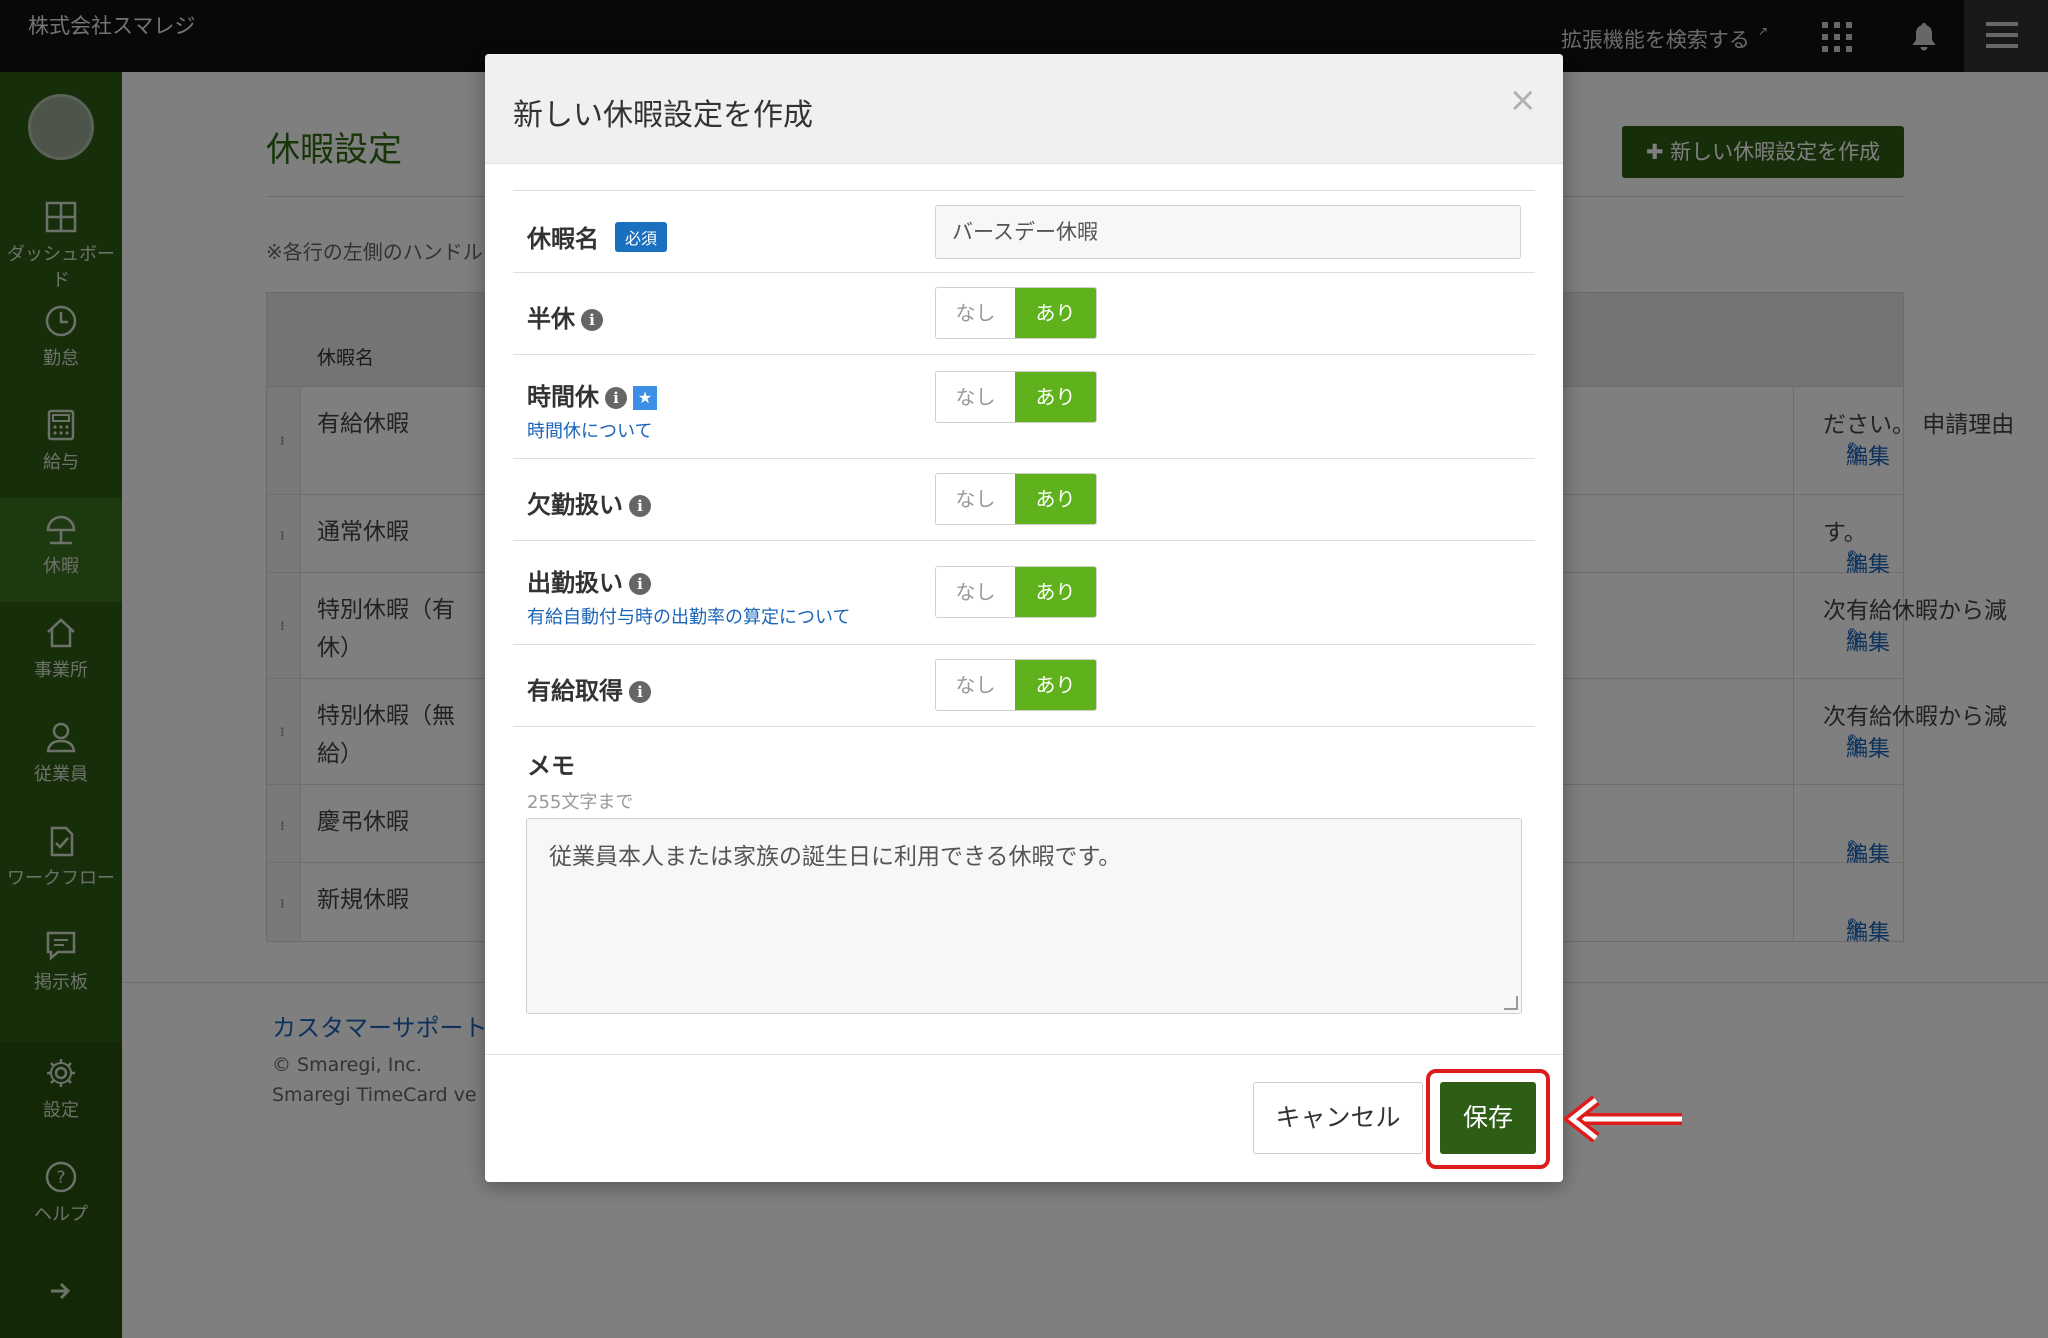 This screenshot has width=2048, height=1338. I want to click on field-row-attendance: 出勤扱い i 有給自動付与時の出勤率の算定について なし あり, so click(1024, 593).